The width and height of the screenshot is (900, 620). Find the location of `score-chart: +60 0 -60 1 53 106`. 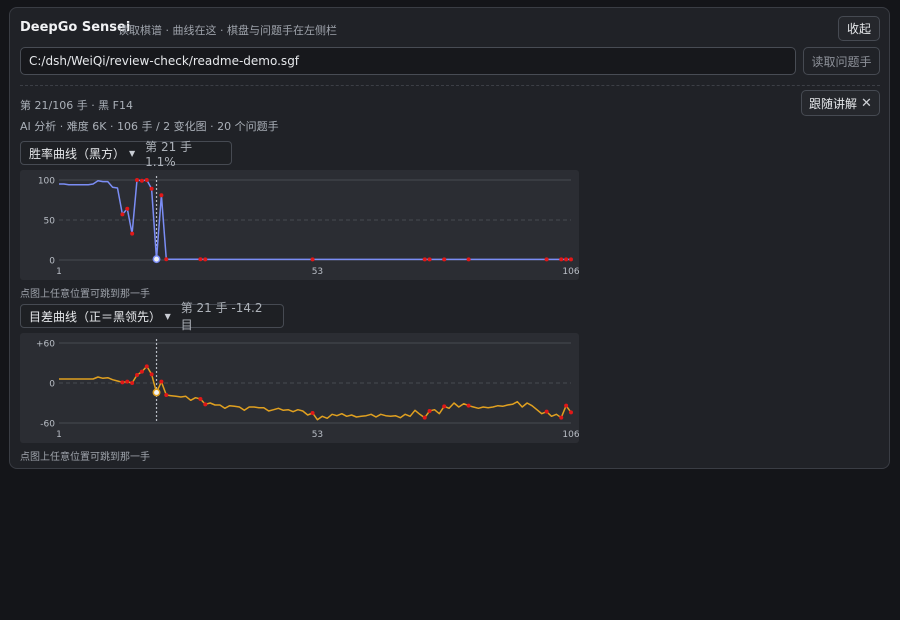

score-chart: +60 0 -60 1 53 106 is located at coordinates (299, 388).